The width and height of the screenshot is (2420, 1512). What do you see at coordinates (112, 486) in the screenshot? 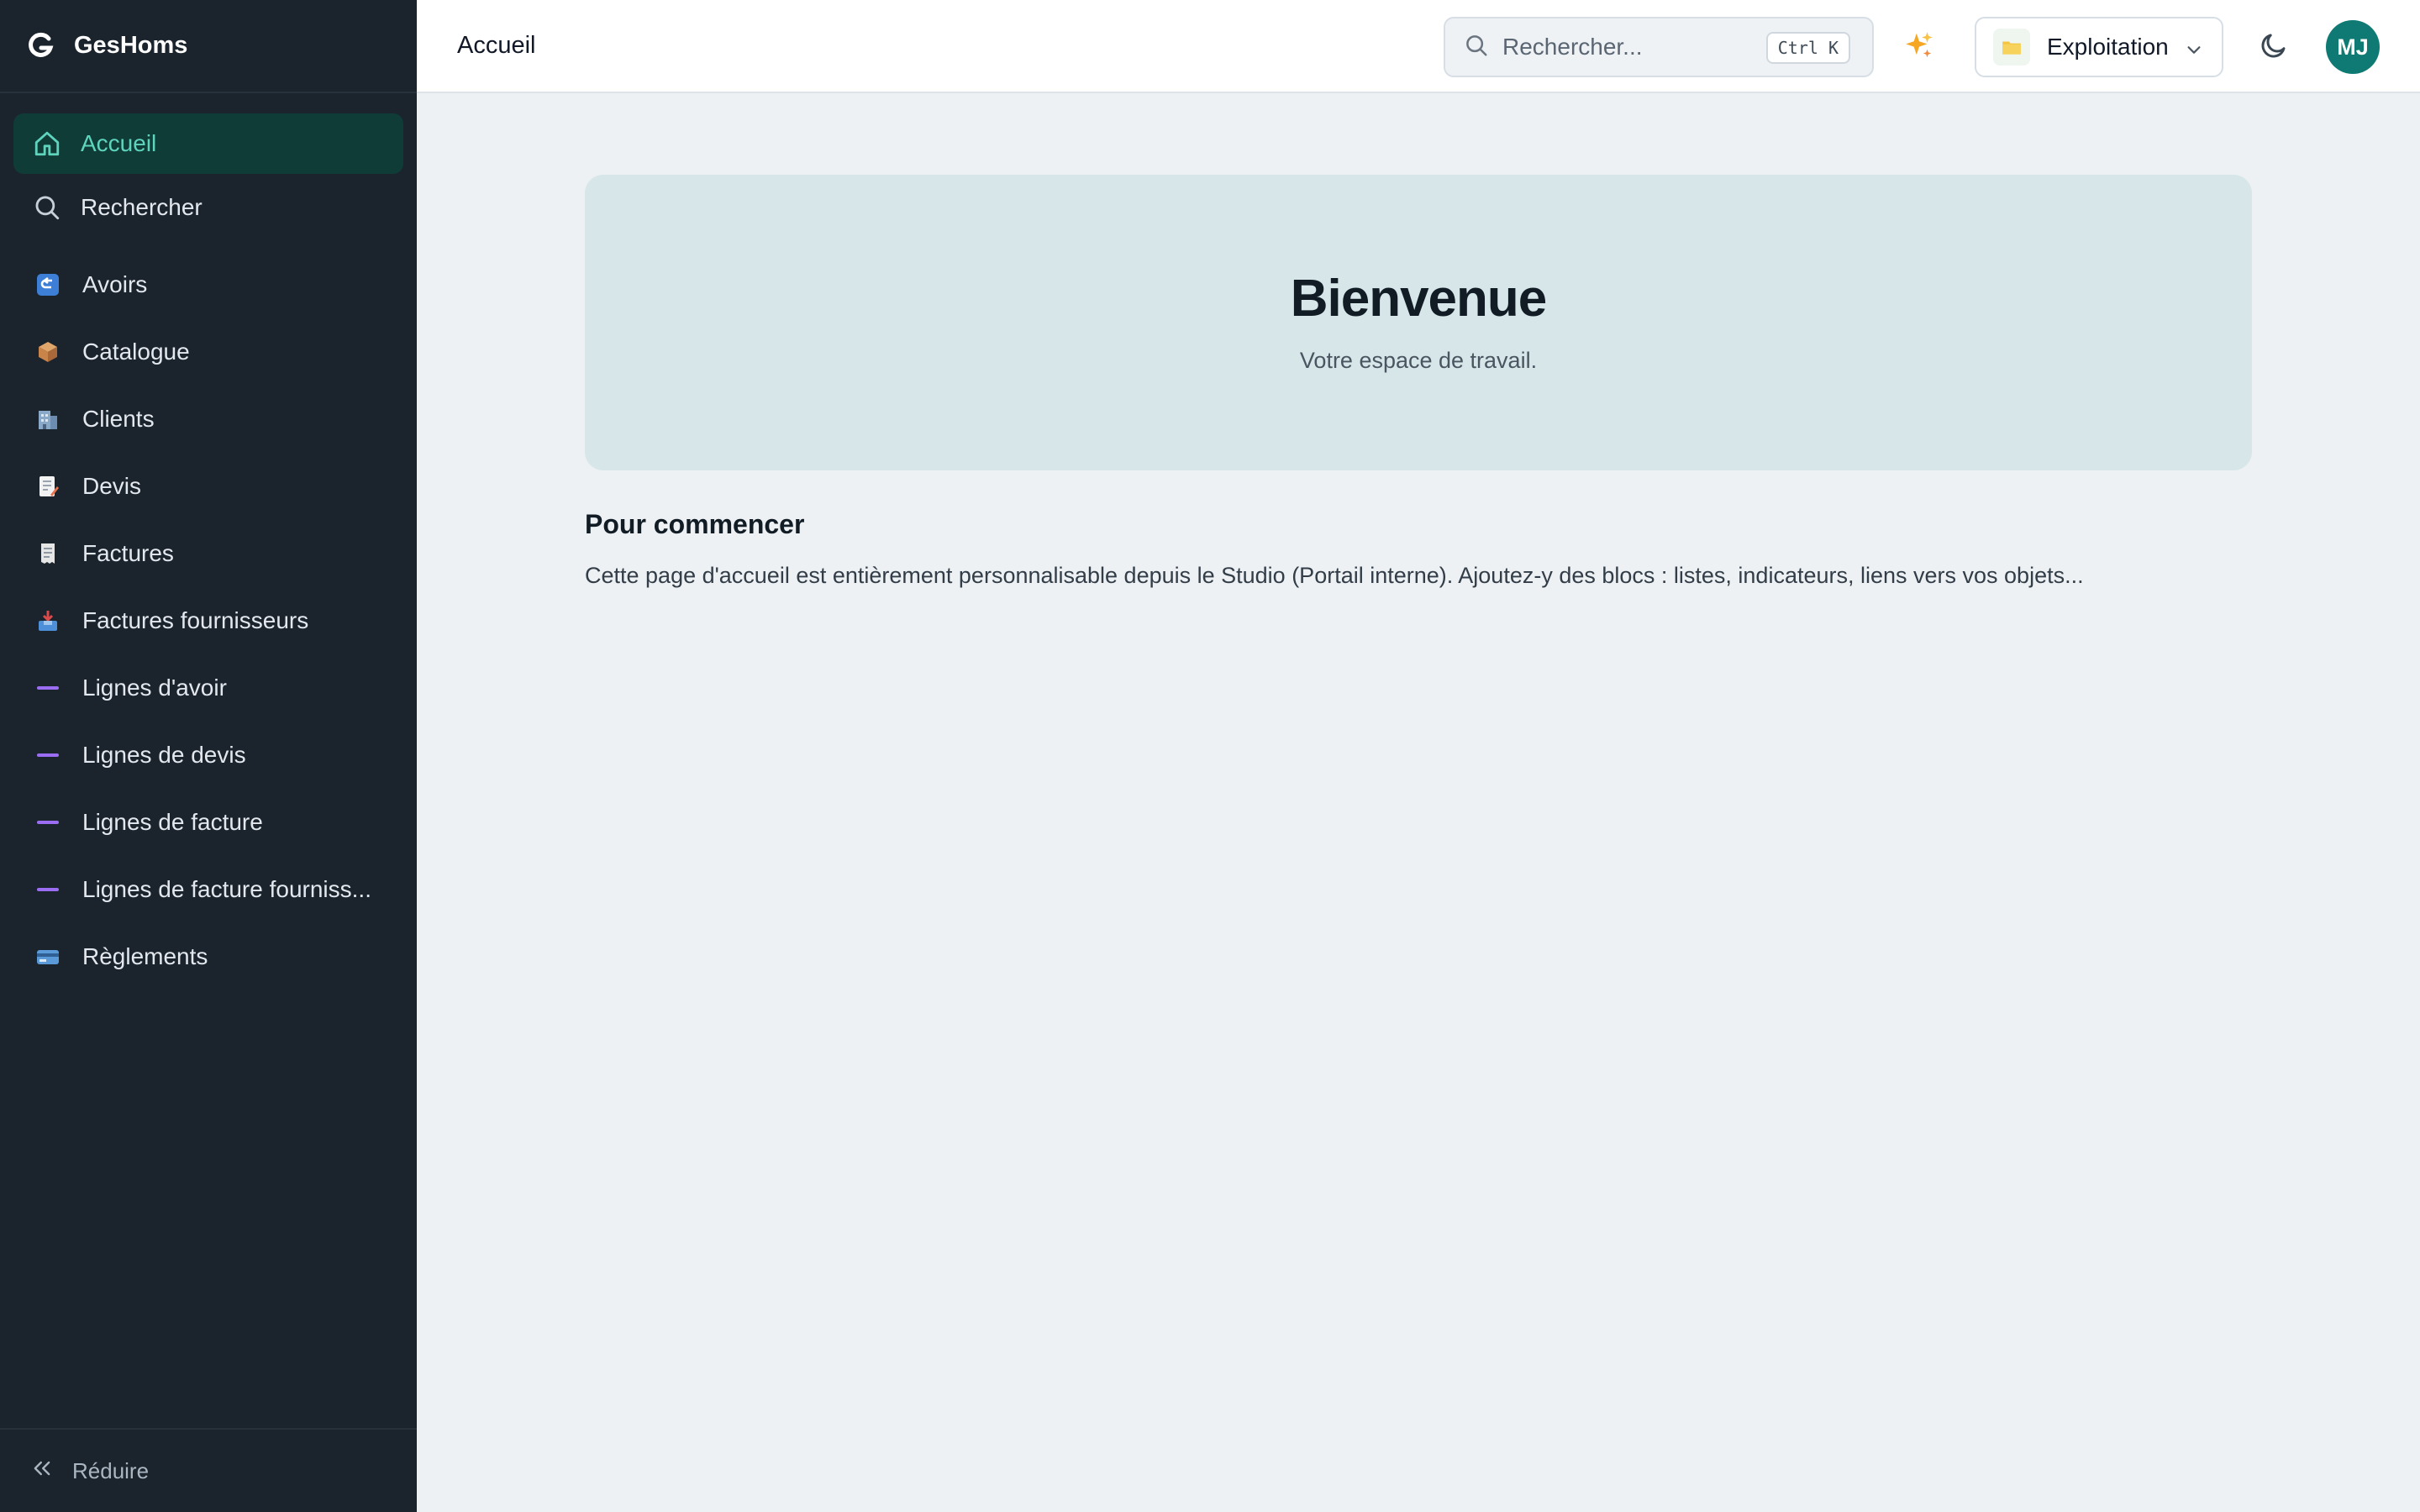
I see `sidebar-item-label: Devis` at bounding box center [112, 486].